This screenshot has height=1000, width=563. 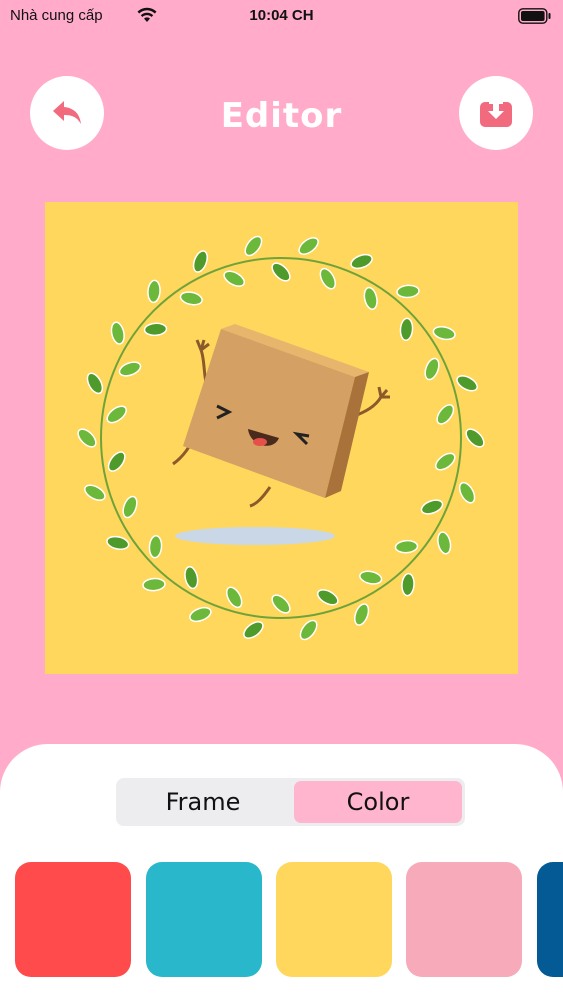 I want to click on color-swatch-pink, so click(x=464, y=919).